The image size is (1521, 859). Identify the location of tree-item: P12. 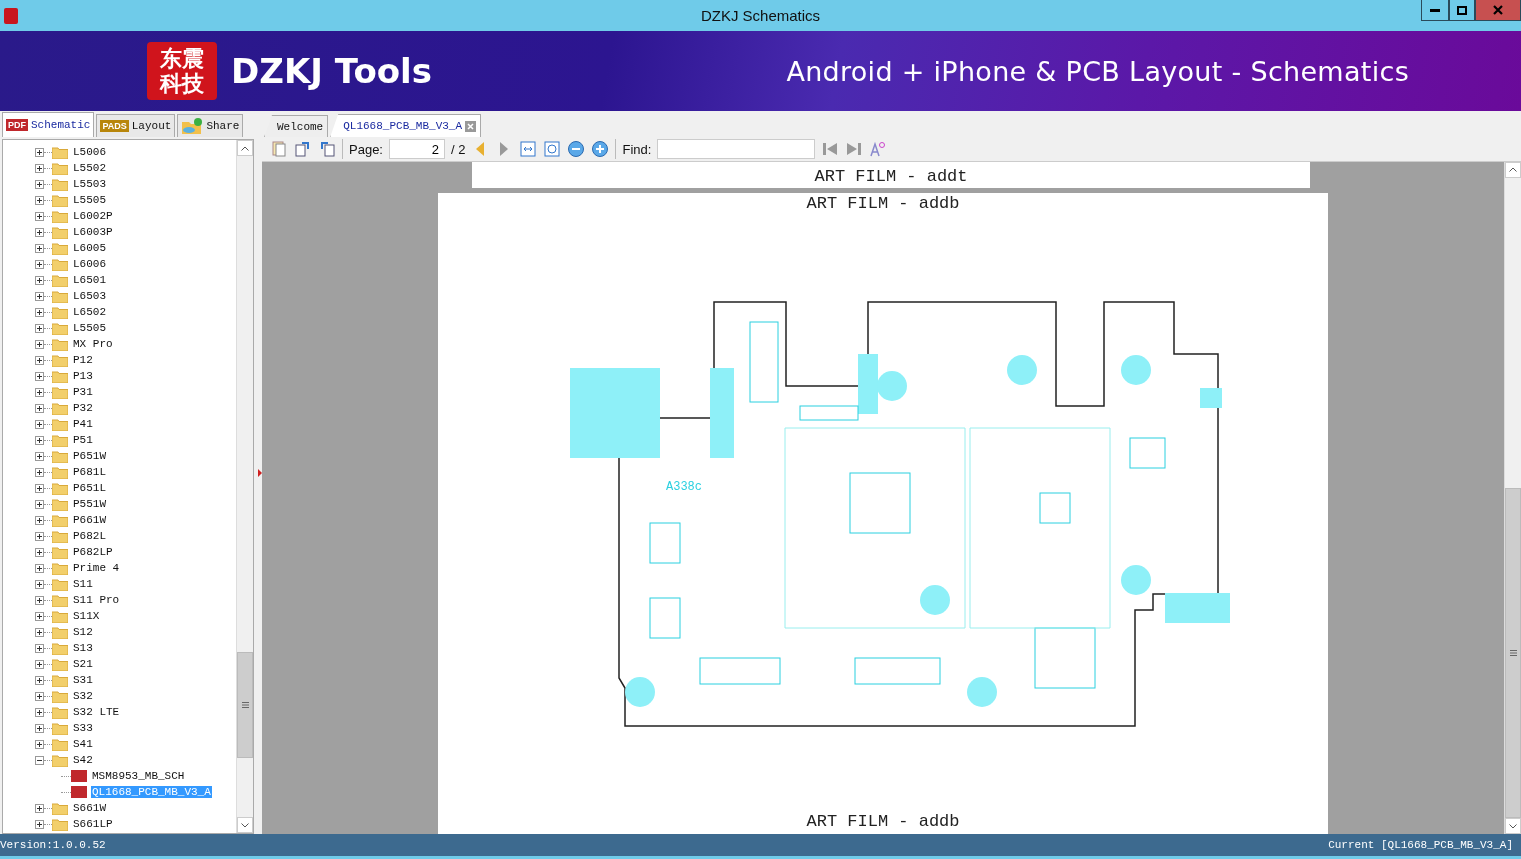
(83, 360).